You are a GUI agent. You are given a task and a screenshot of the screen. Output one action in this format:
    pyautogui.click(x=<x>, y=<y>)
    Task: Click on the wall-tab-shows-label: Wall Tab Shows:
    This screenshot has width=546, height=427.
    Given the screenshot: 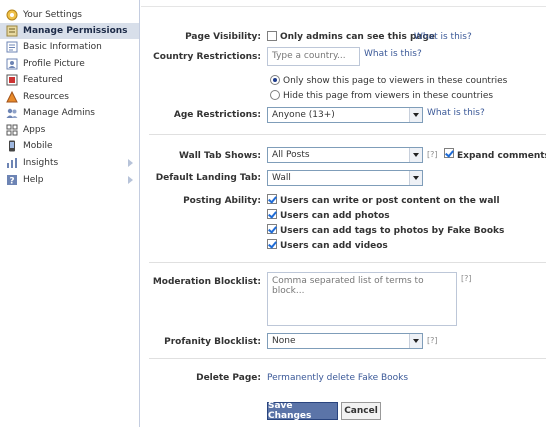 What is the action you would take?
    pyautogui.click(x=220, y=156)
    